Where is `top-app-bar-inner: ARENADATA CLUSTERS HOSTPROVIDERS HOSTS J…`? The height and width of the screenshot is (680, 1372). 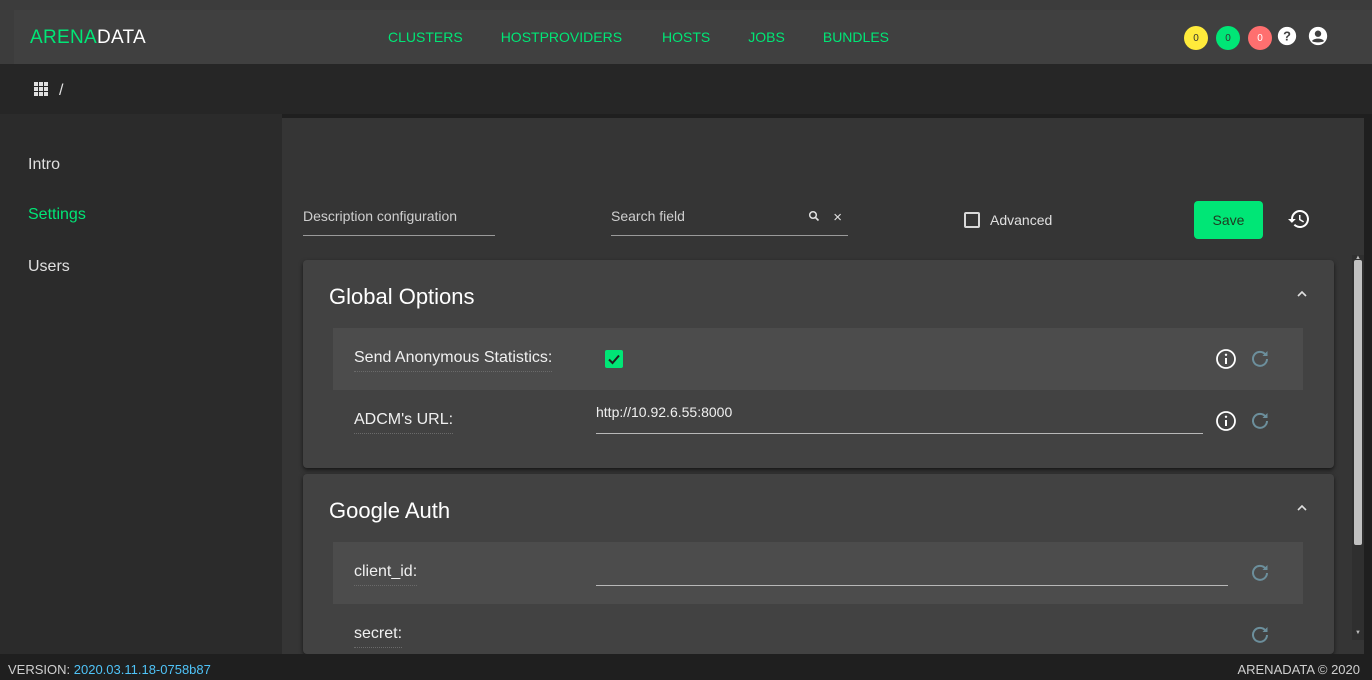
top-app-bar-inner: ARENADATA CLUSTERS HOSTPROVIDERS HOSTS J… is located at coordinates (693, 37).